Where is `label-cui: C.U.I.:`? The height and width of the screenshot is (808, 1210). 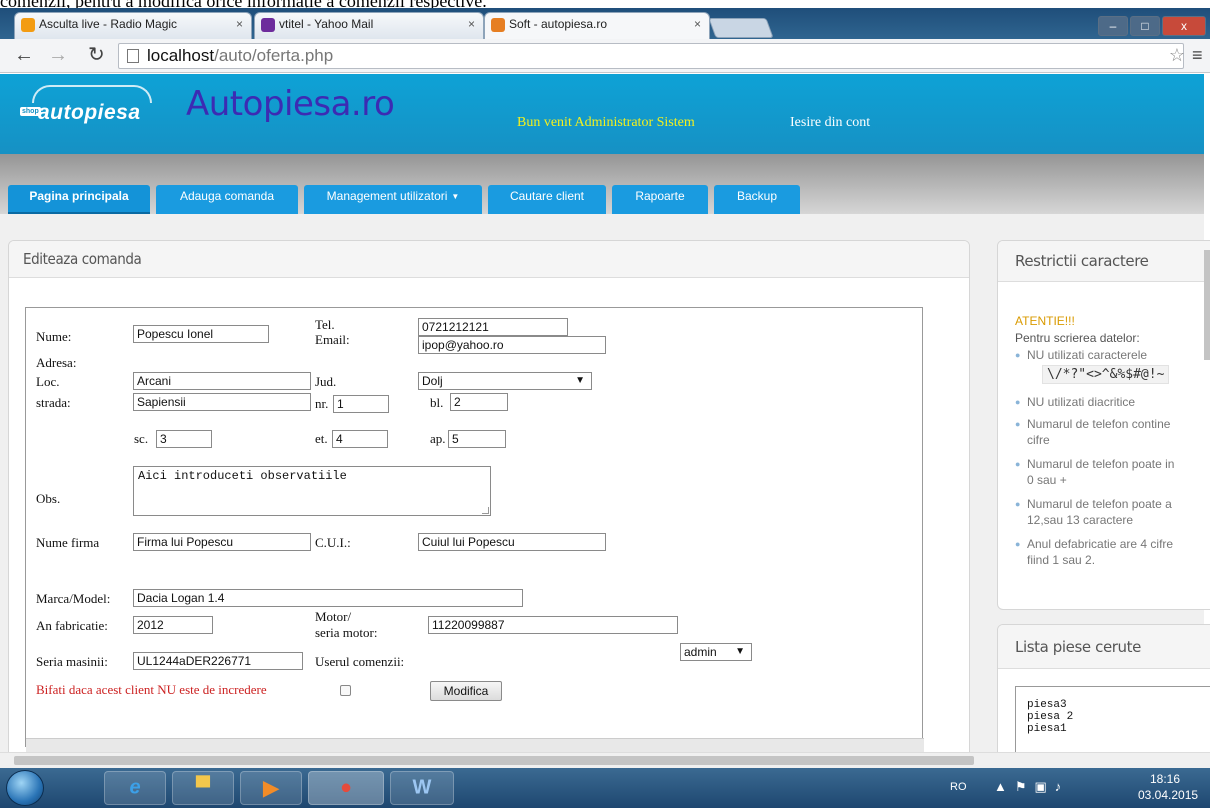
label-cui: C.U.I.: is located at coordinates (333, 542).